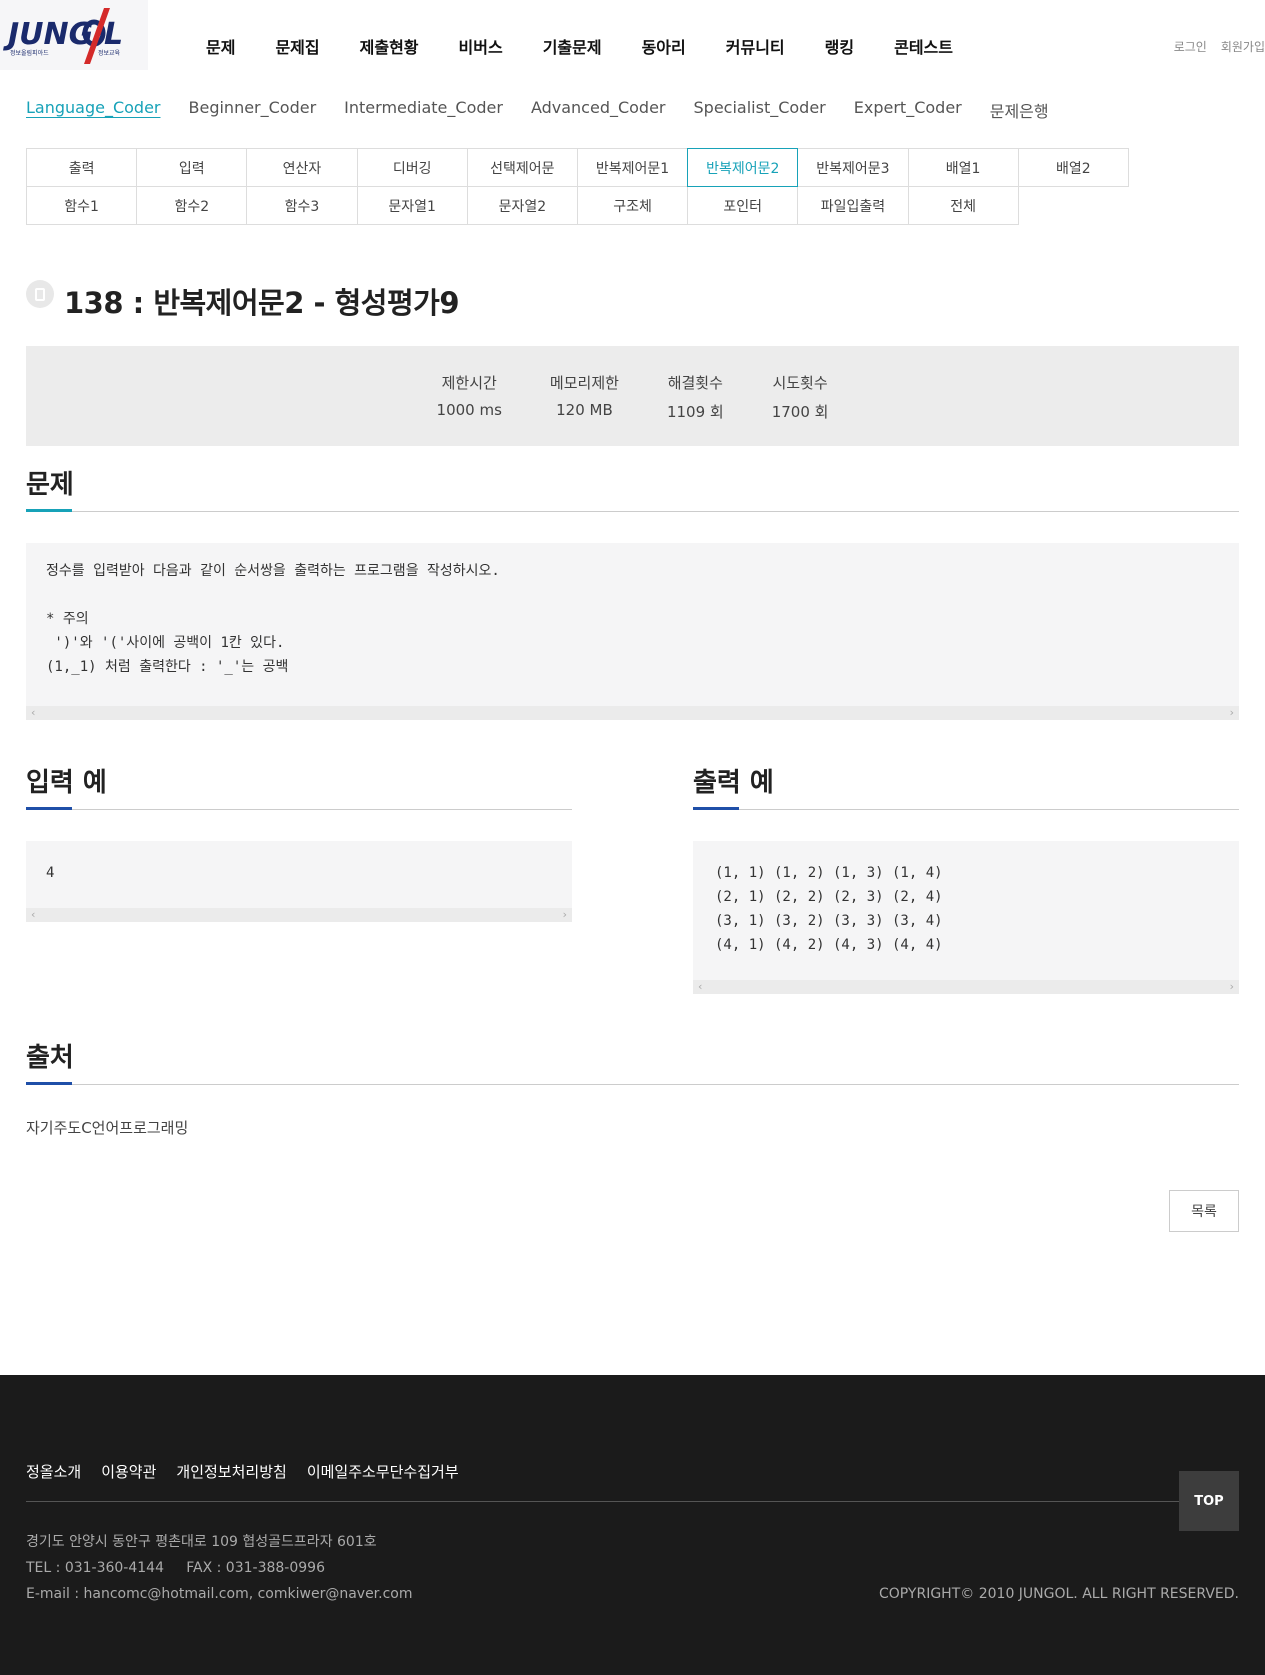 This screenshot has width=1265, height=1675. I want to click on category-loop1: 반복제어문1, so click(632, 167).